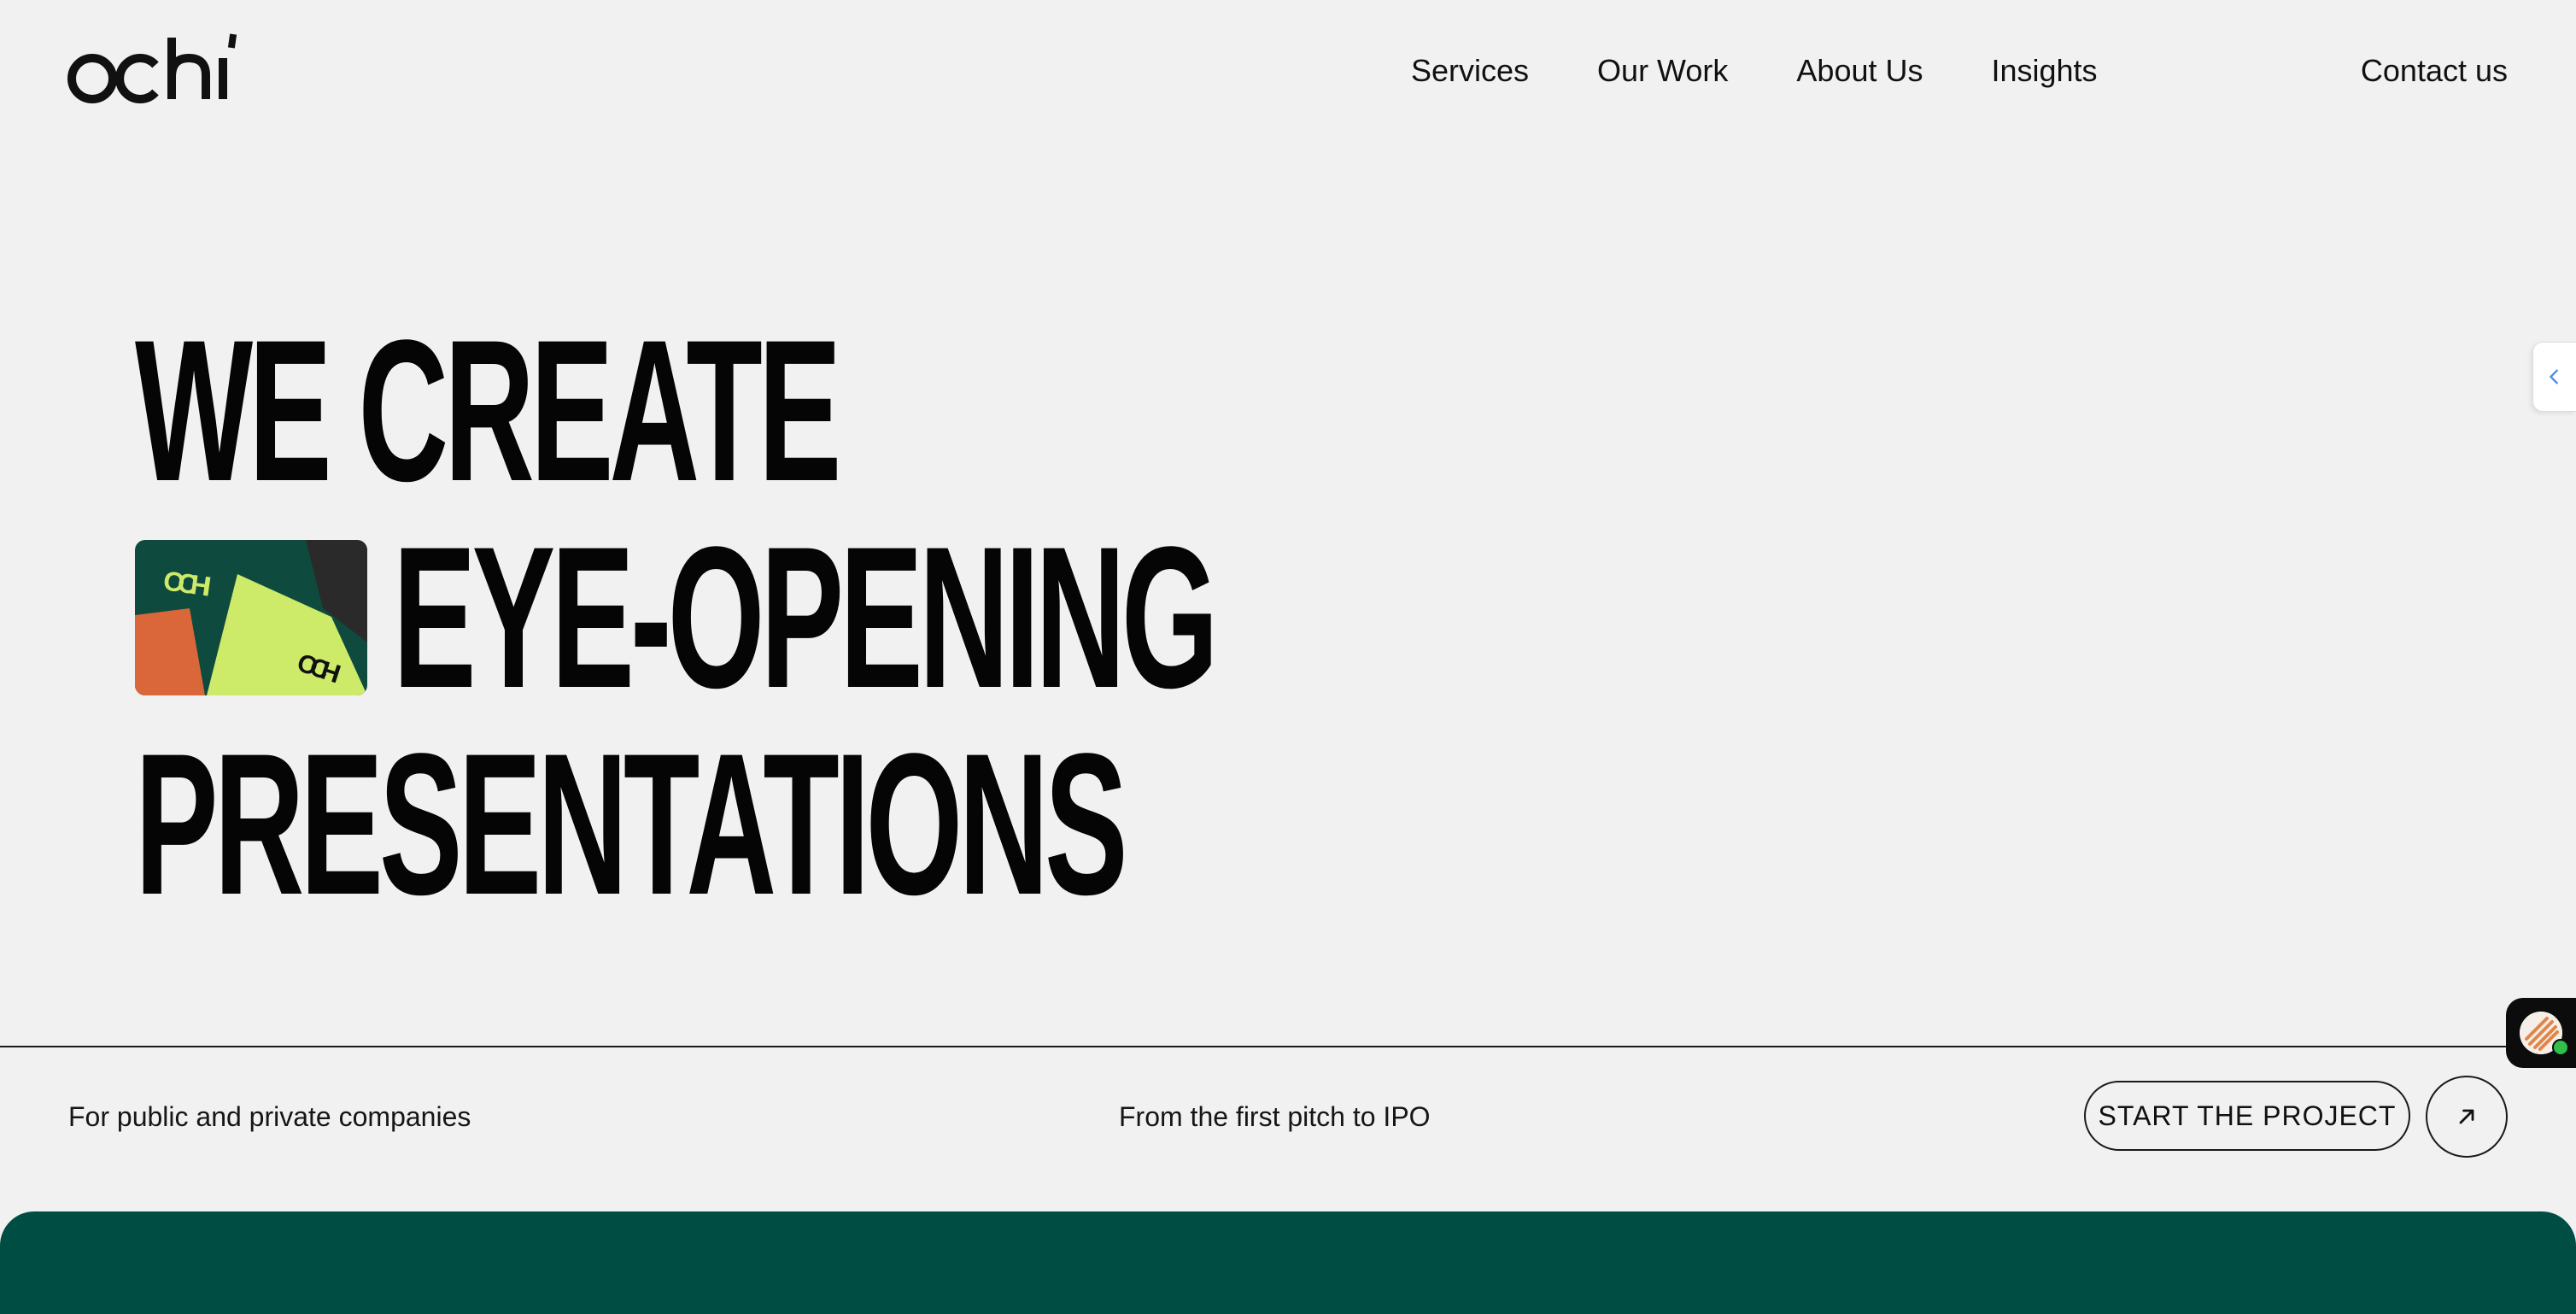 The image size is (2576, 1314). I want to click on nav-item-our-work: Our Work, so click(1662, 71).